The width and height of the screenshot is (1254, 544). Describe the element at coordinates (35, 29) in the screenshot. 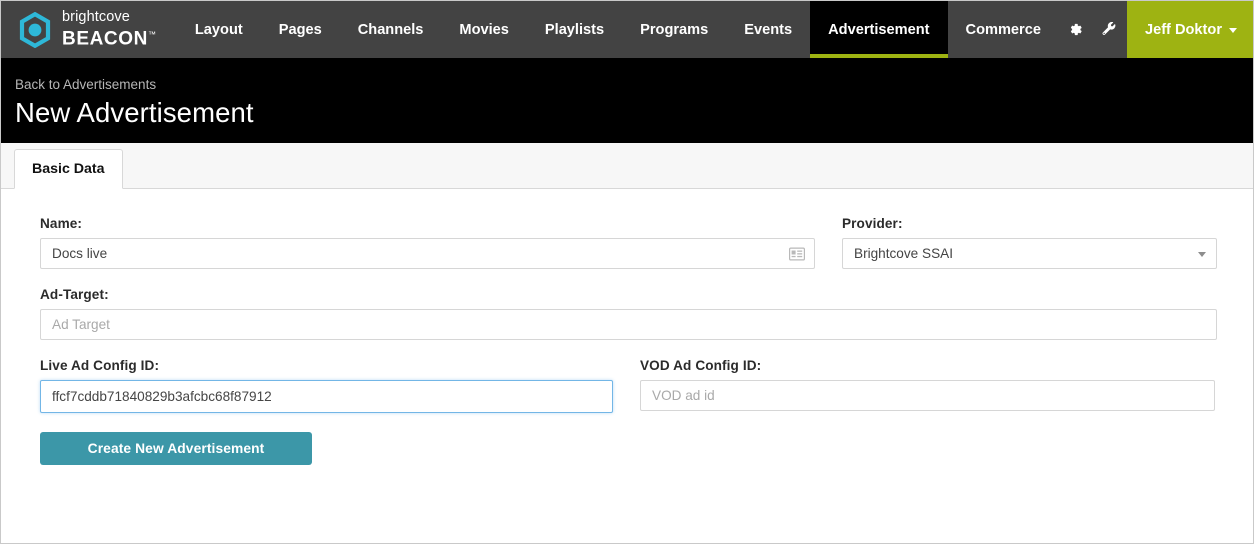

I see `brightcove-hexagon-logo-icon` at that location.